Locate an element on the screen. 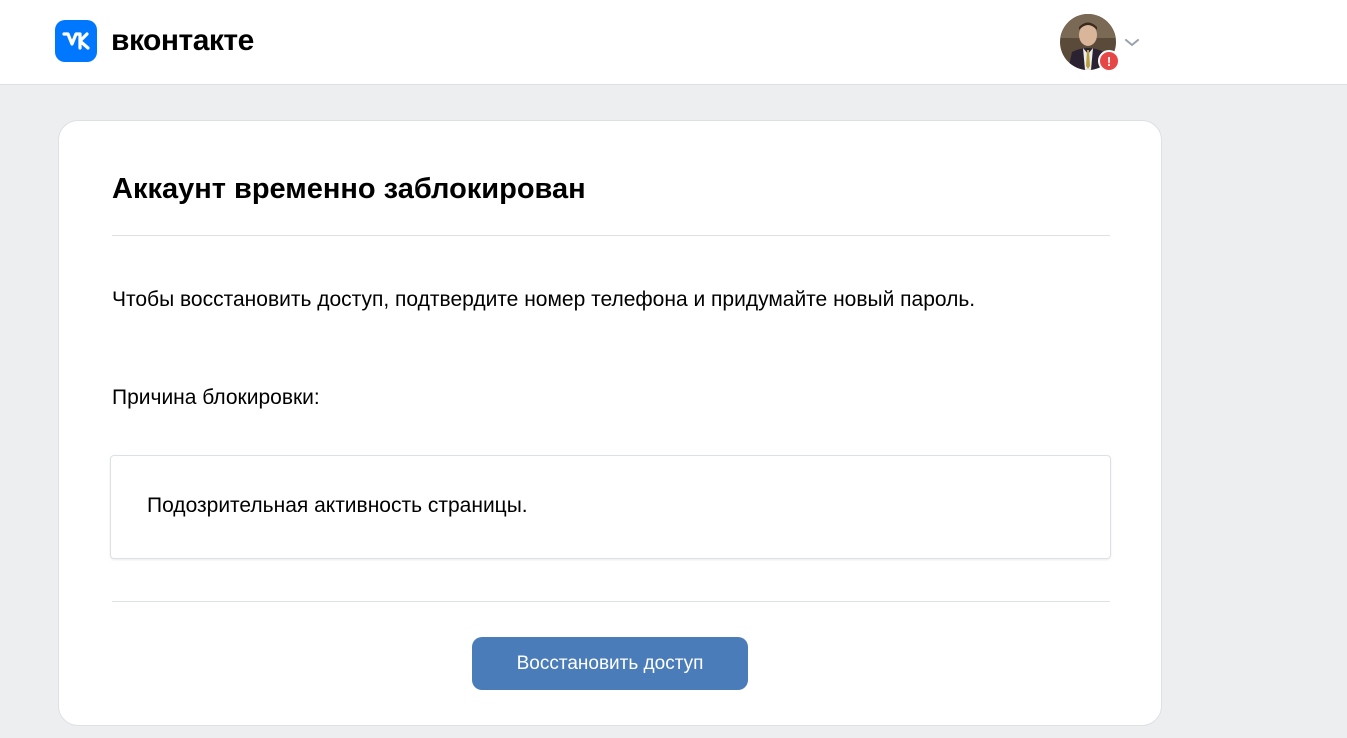 The image size is (1347, 738). exclamation-icon: ! is located at coordinates (1109, 61).